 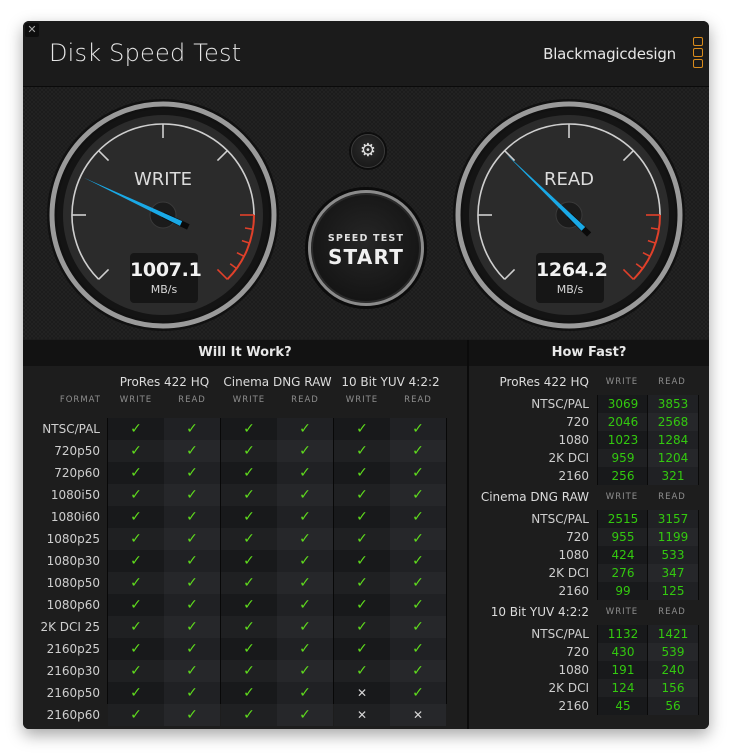 What do you see at coordinates (73, 605) in the screenshot?
I see `format-label: 1080p60` at bounding box center [73, 605].